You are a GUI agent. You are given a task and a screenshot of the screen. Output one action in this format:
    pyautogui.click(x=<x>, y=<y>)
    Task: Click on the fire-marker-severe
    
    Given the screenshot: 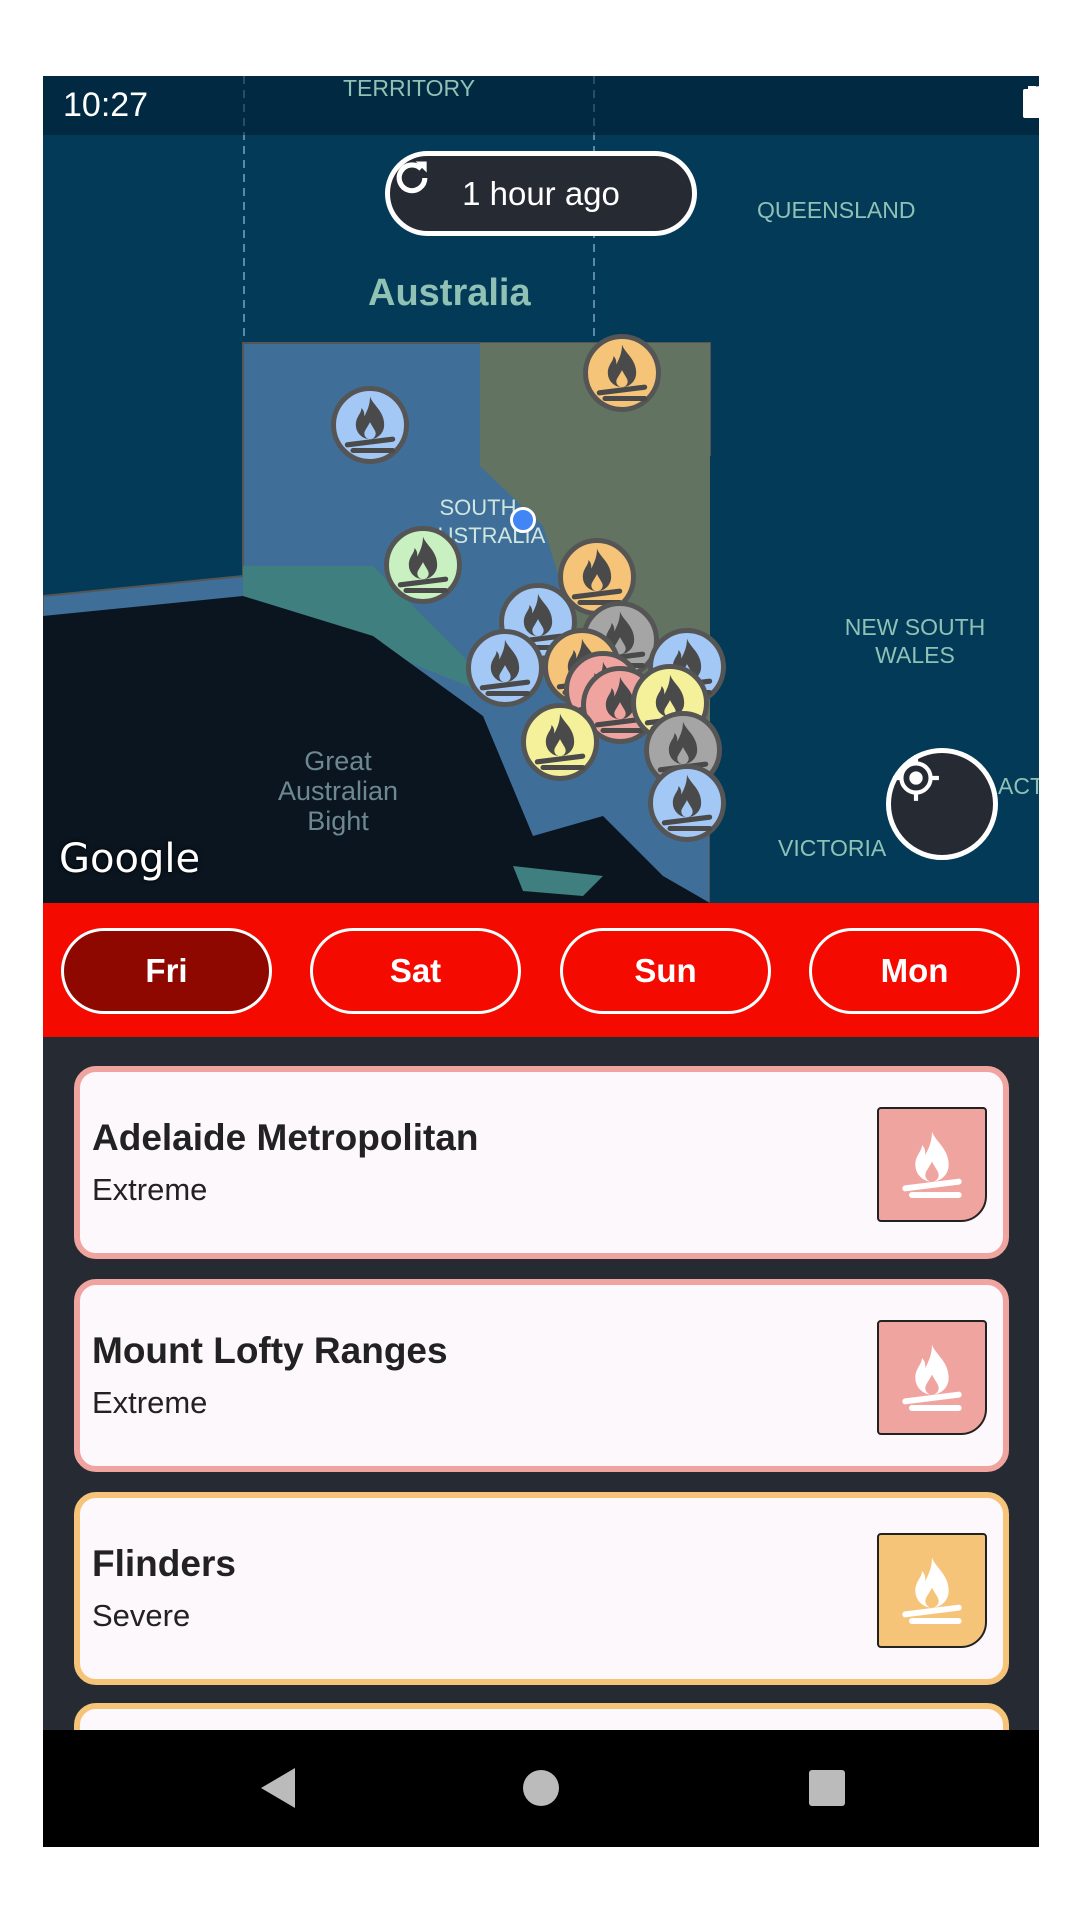 What is the action you would take?
    pyautogui.click(x=622, y=373)
    